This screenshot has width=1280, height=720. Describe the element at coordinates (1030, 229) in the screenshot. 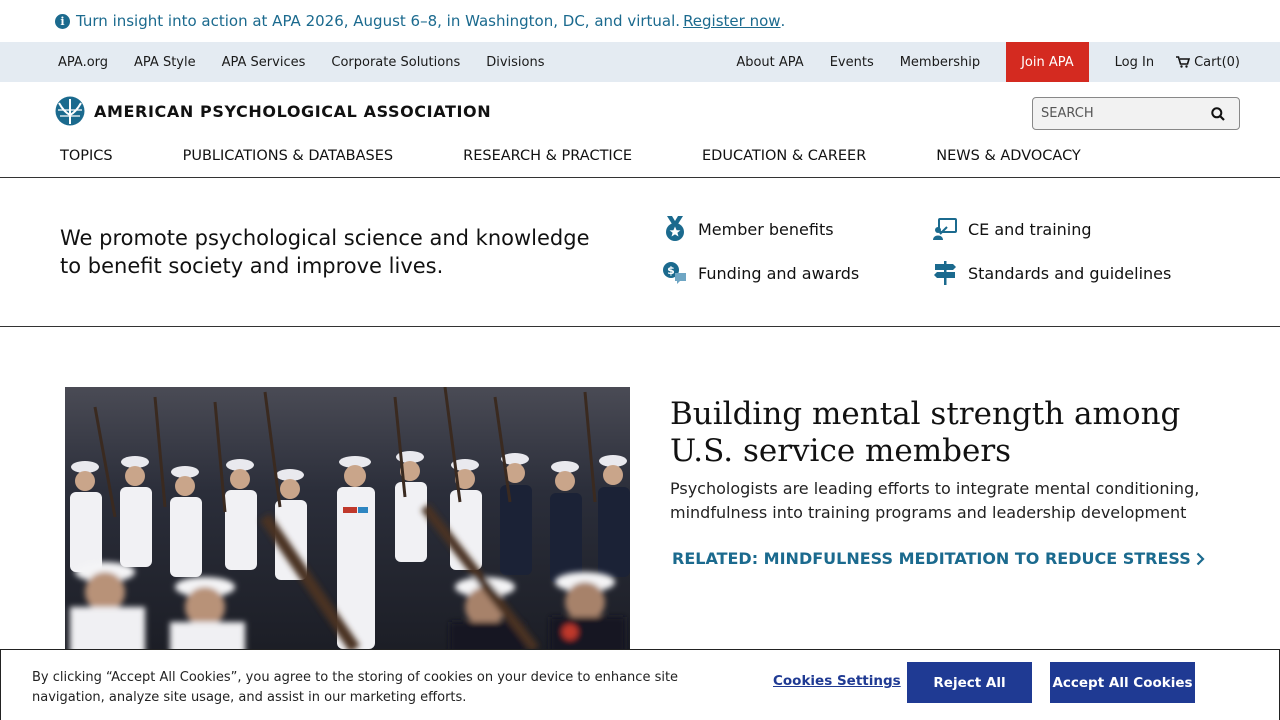

I see `ce-training-label: CE and training` at that location.